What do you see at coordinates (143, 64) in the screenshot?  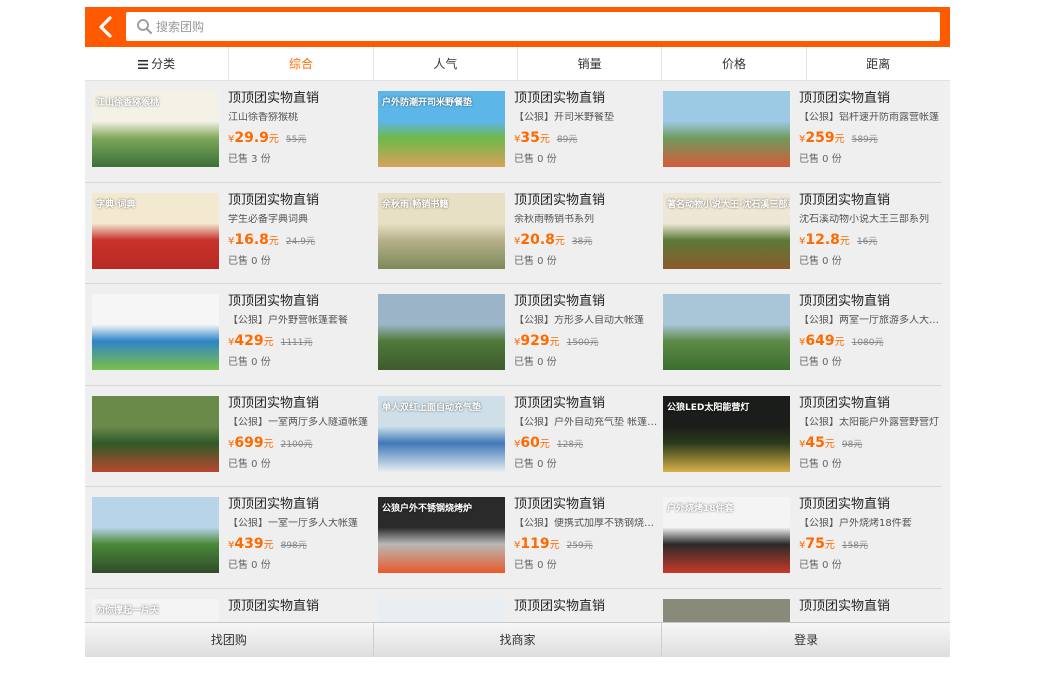 I see `menu-icon` at bounding box center [143, 64].